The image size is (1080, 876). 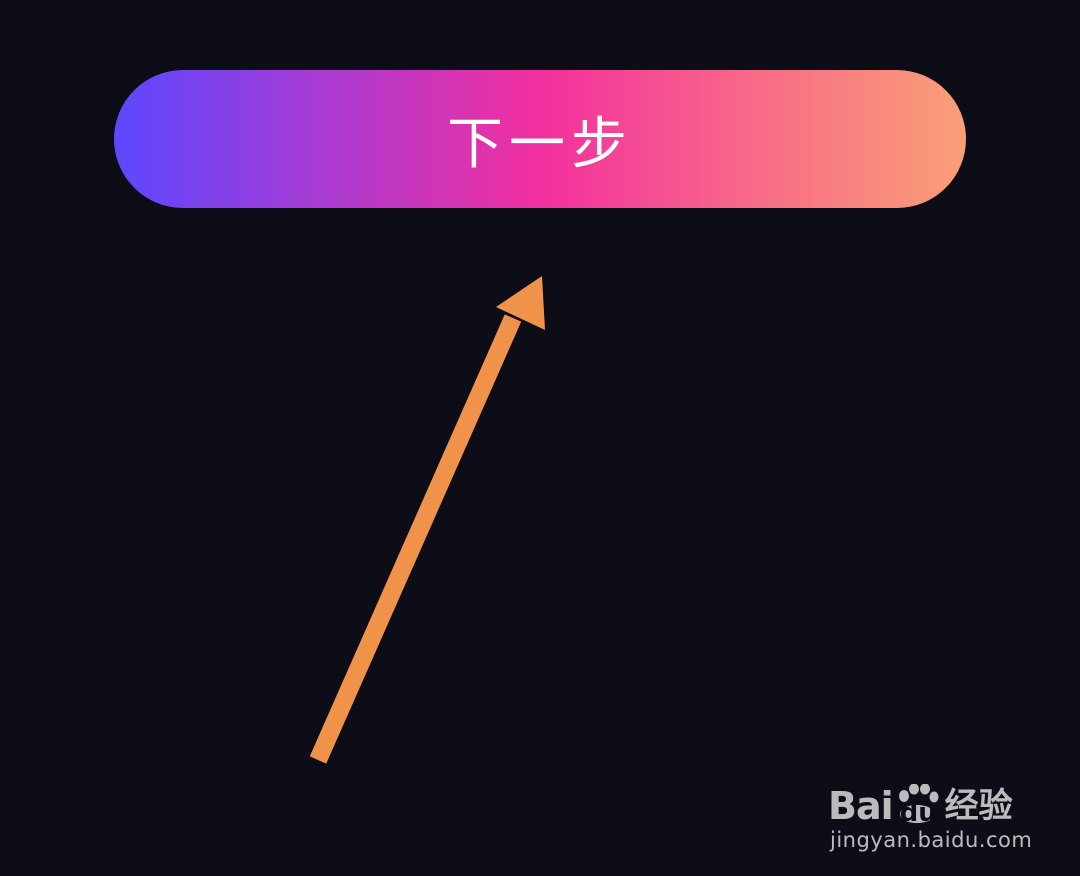 I want to click on next-step-button: 下一步, so click(x=540, y=139).